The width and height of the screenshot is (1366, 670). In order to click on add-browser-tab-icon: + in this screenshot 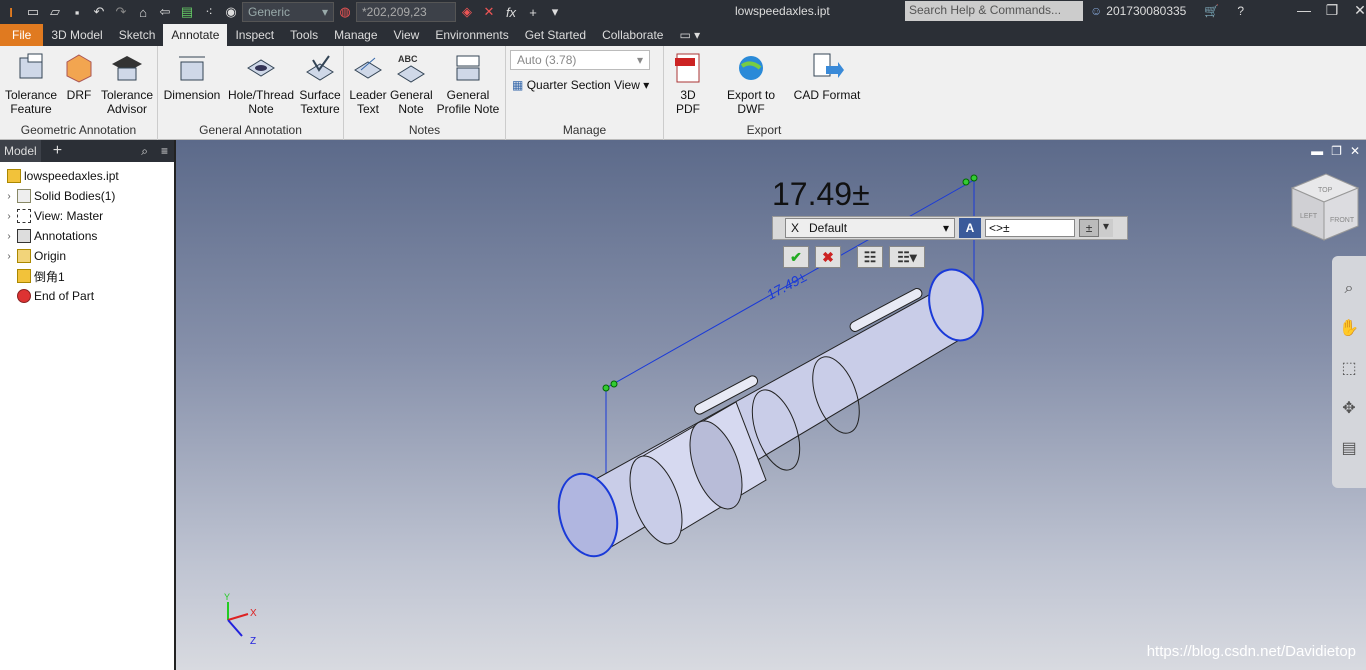, I will do `click(57, 151)`.